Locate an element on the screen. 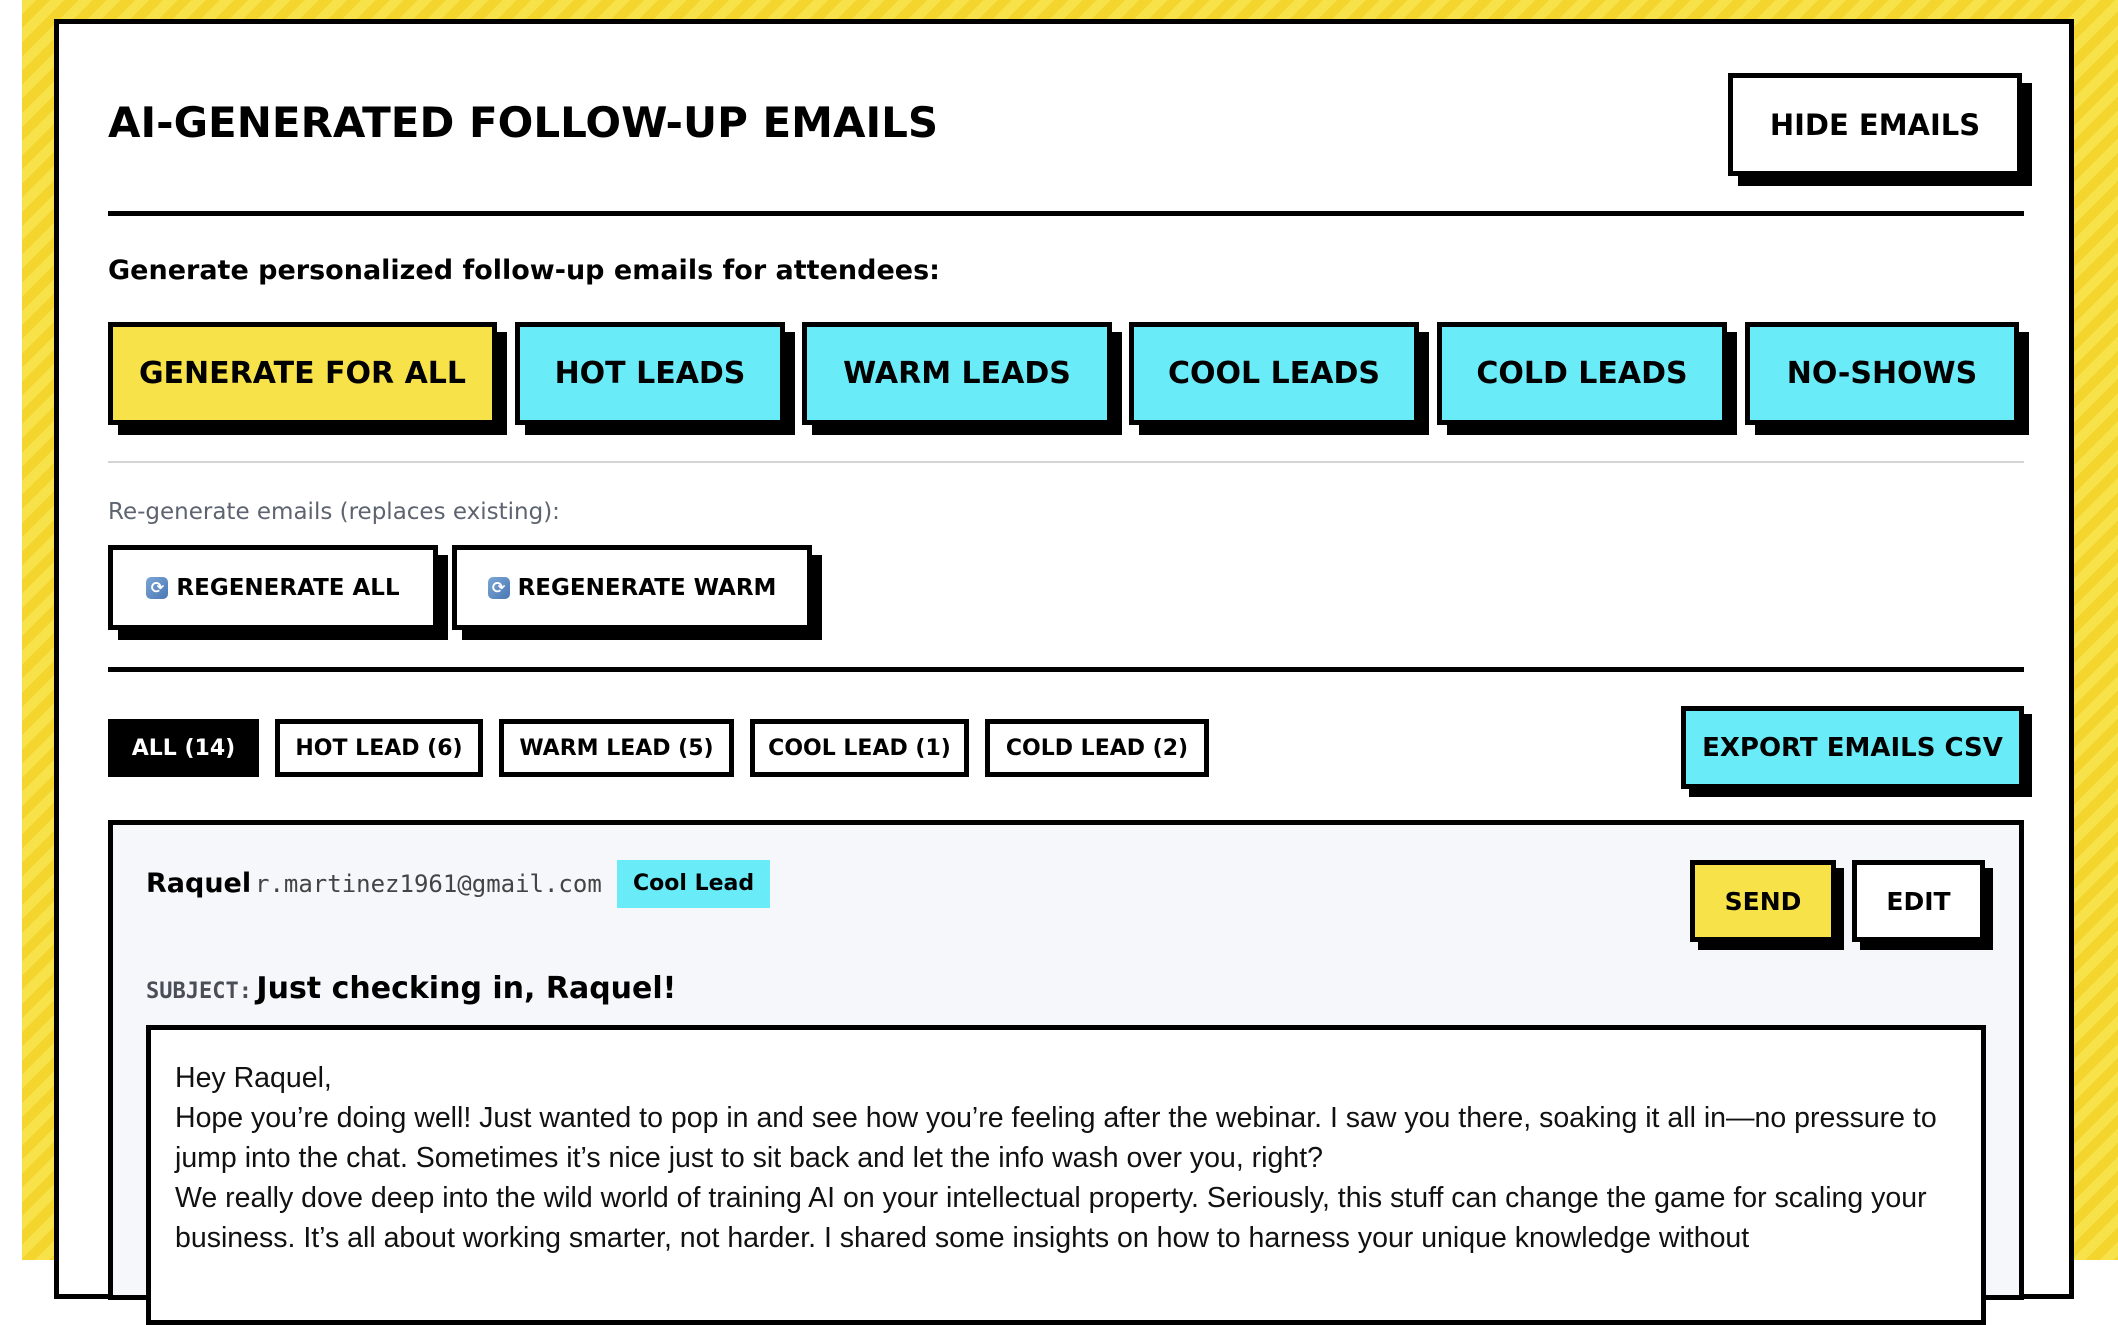  subject-text: Just checking in, Raquel! is located at coordinates (466, 988).